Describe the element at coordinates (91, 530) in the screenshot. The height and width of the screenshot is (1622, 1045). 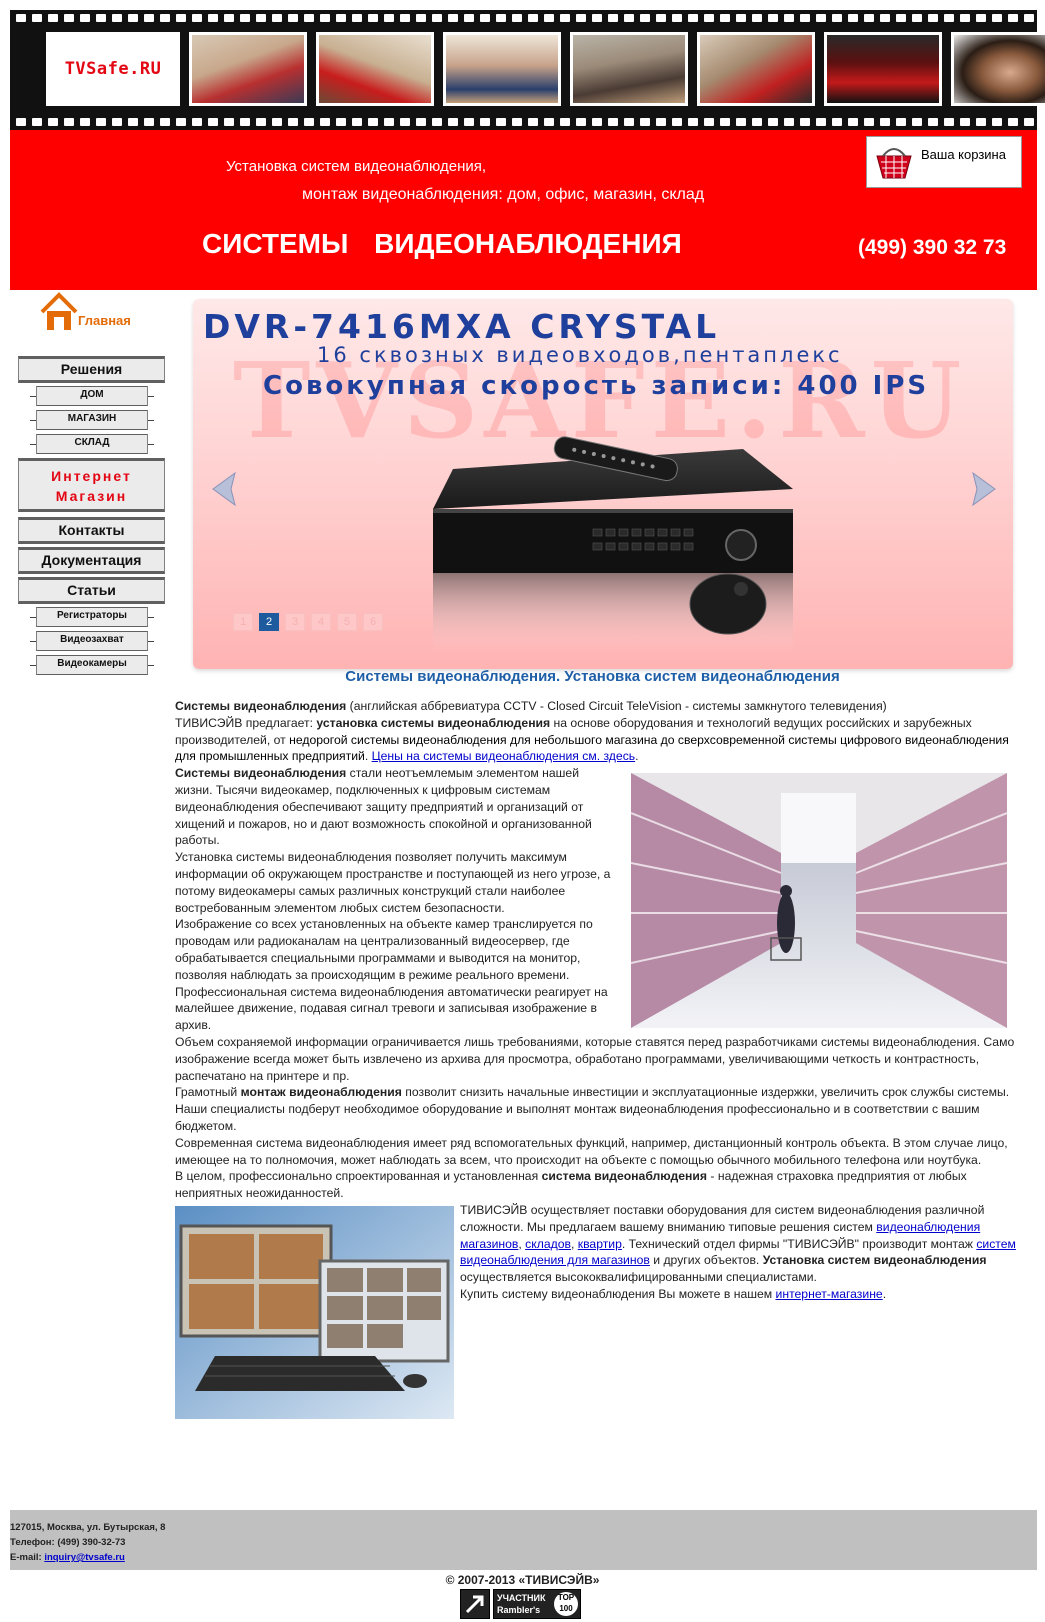
I see `nav-contacts: Контакты` at that location.